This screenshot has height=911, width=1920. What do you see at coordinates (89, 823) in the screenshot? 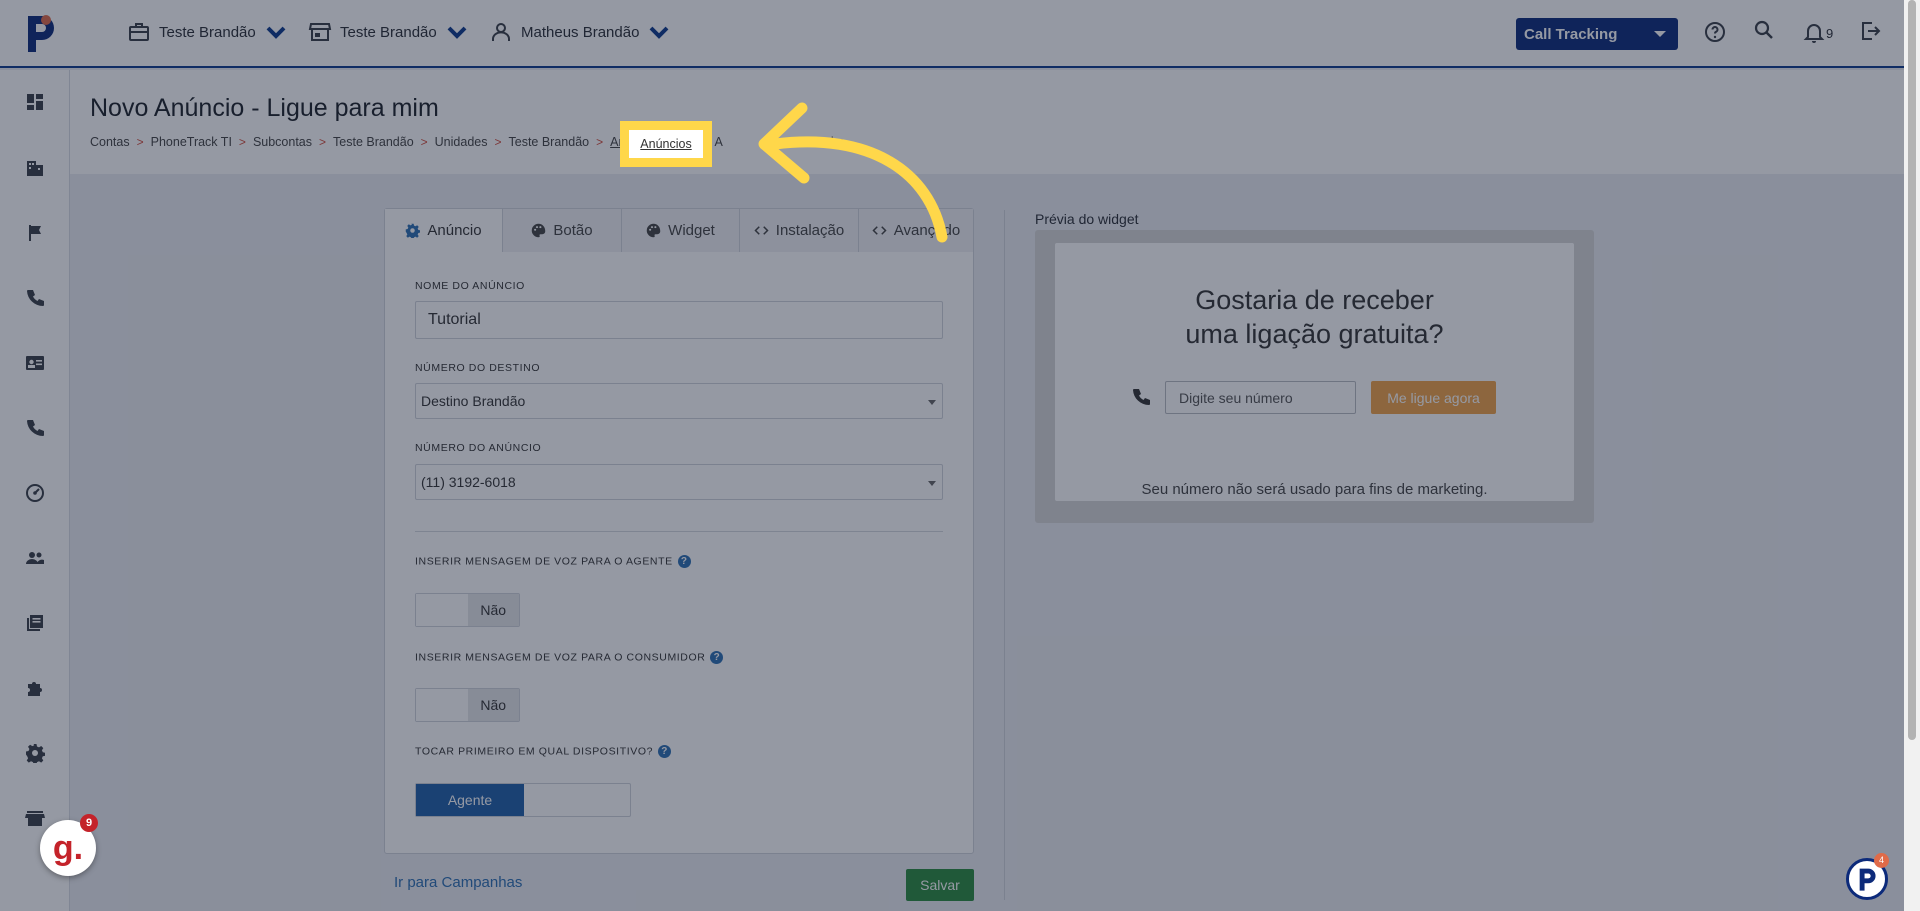
I see `chat-widget-count: 9` at bounding box center [89, 823].